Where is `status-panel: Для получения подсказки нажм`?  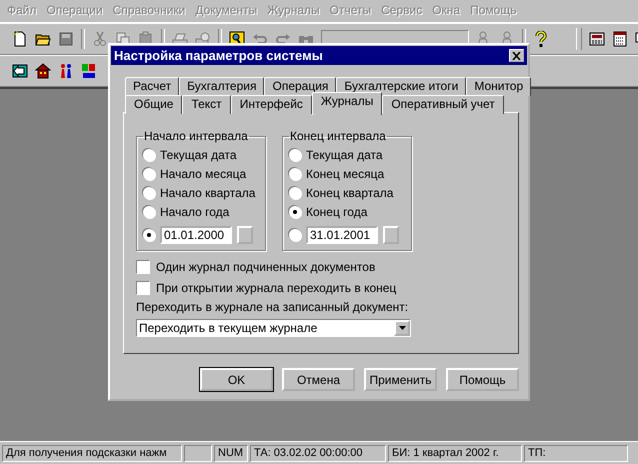
status-panel: Для получения подсказки нажм is located at coordinates (92, 453).